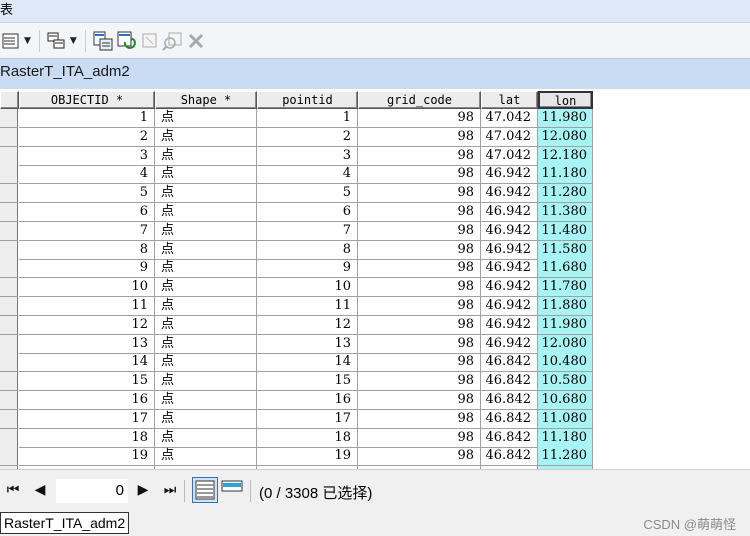 This screenshot has height=536, width=750. I want to click on table-cell-objectid: 1, so click(87, 118).